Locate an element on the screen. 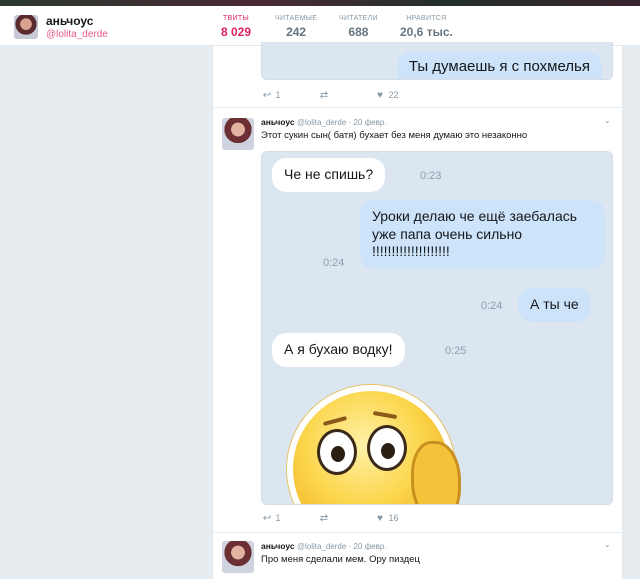 The image size is (640, 579). sticker-emoji is located at coordinates (374, 444).